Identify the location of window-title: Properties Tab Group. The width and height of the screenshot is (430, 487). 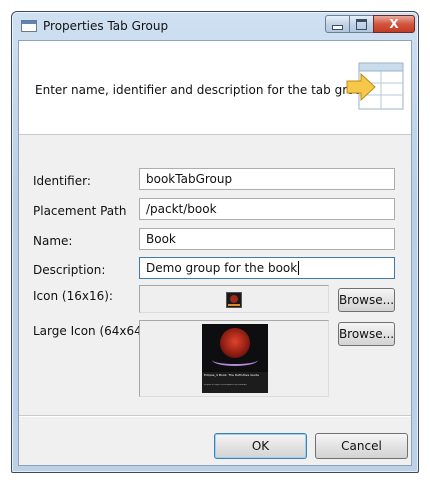
(106, 26).